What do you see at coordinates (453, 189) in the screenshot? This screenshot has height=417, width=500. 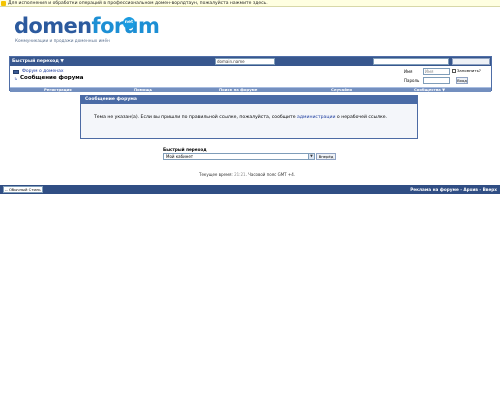 I see `footer-links: Реклама на форуме - Архив - Вверх` at bounding box center [453, 189].